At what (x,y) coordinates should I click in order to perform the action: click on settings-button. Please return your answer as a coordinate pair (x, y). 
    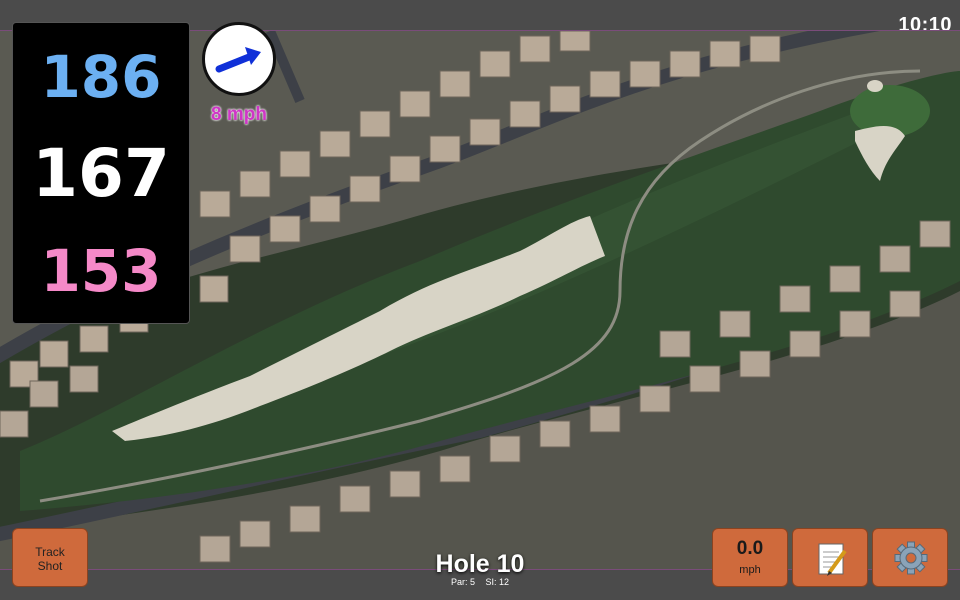
    Looking at the image, I should click on (910, 557).